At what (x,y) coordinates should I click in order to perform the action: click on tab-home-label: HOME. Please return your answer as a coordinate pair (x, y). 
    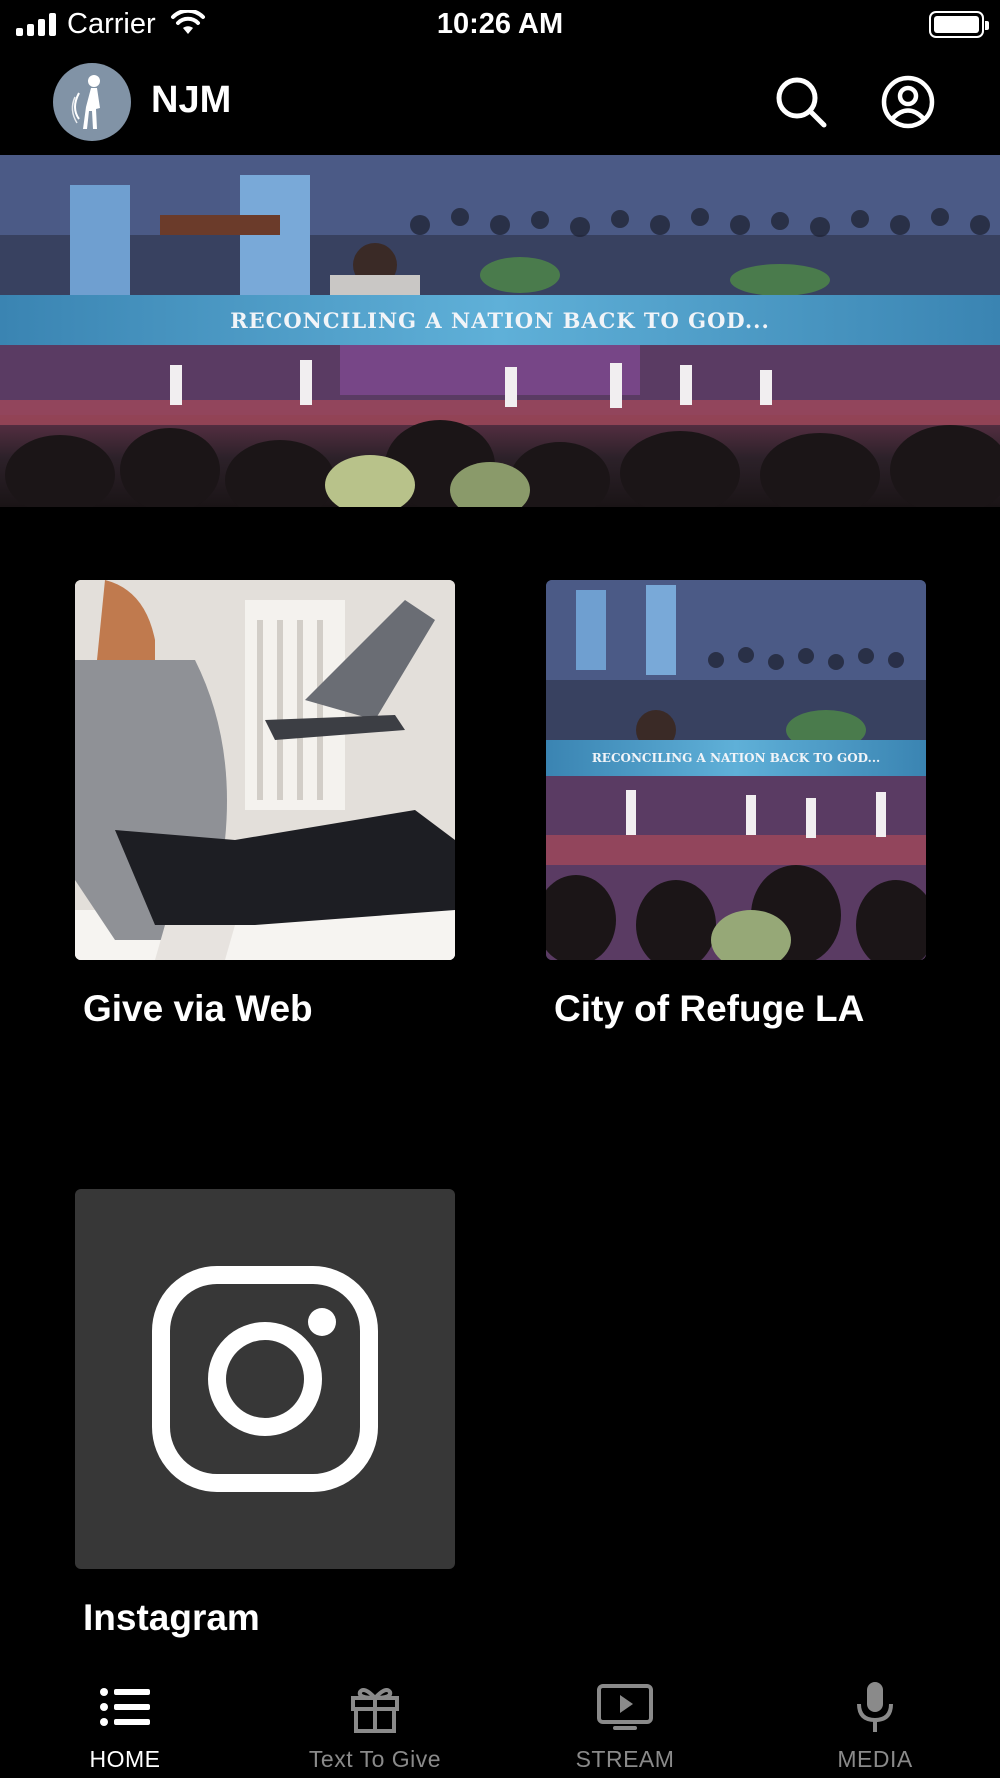
    Looking at the image, I should click on (125, 1759).